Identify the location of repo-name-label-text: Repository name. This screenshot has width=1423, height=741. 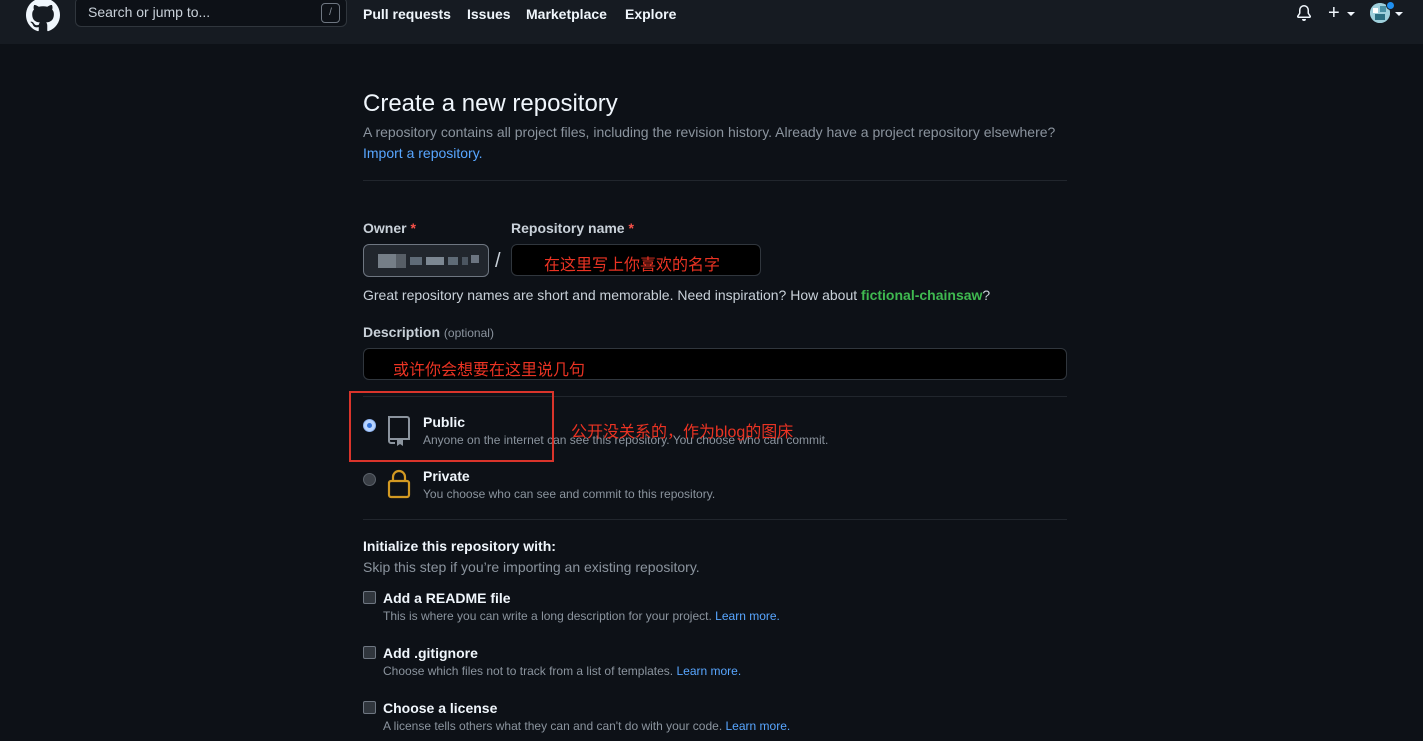
(568, 228).